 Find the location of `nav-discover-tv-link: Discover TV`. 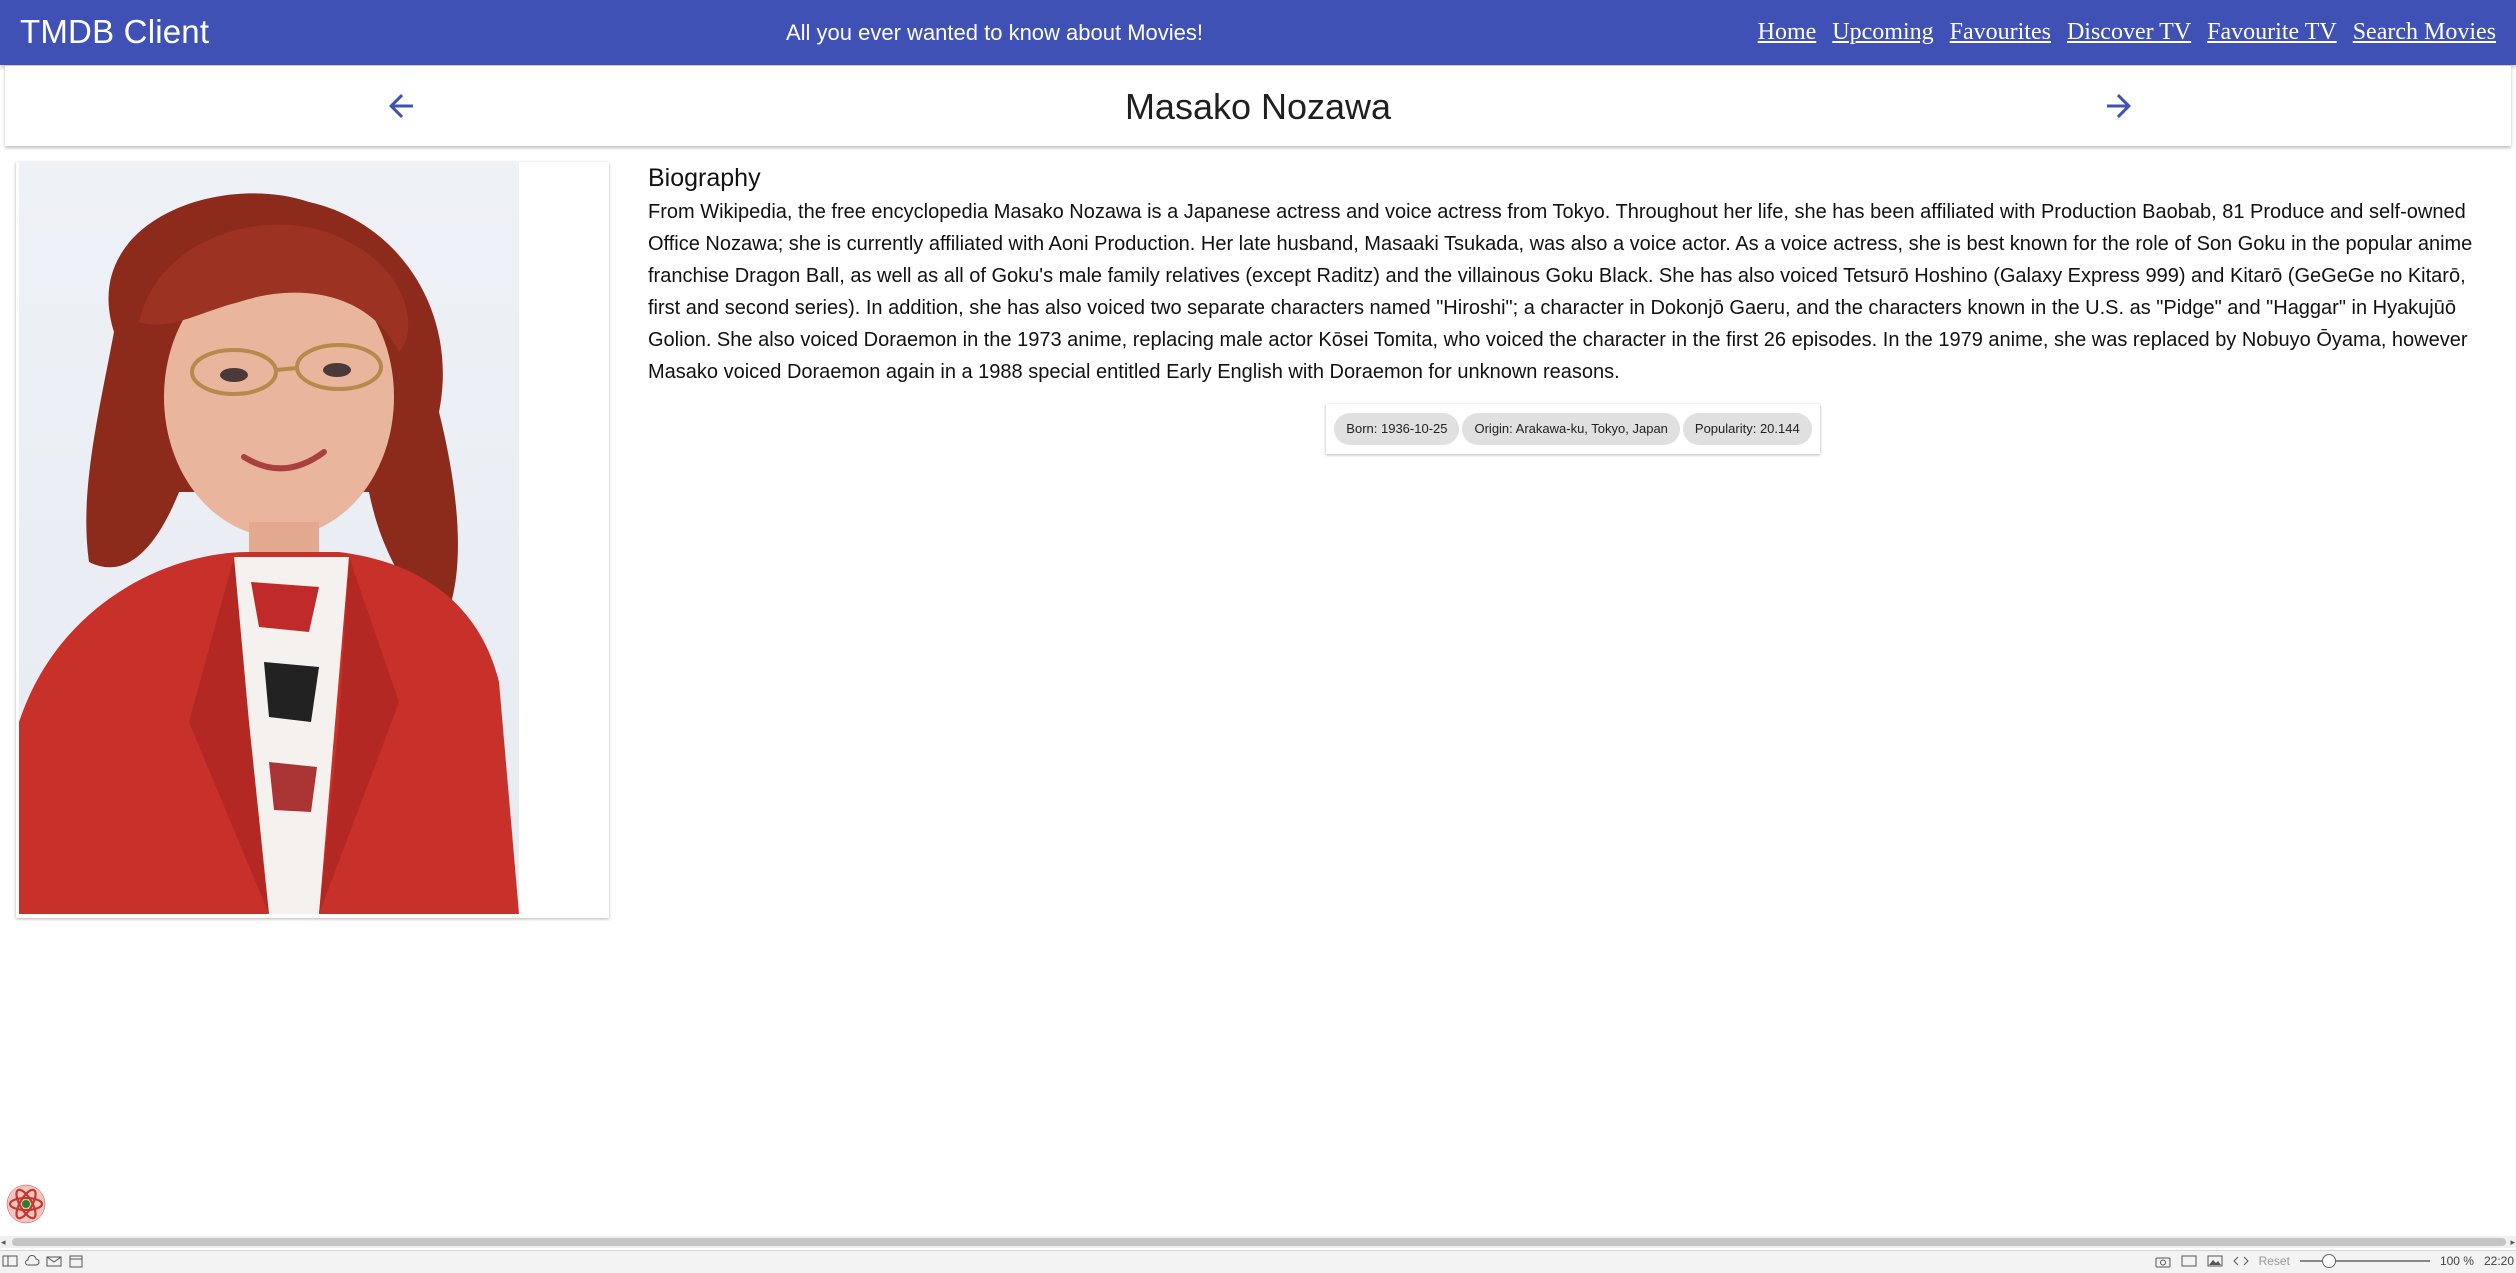

nav-discover-tv-link: Discover TV is located at coordinates (2129, 32).